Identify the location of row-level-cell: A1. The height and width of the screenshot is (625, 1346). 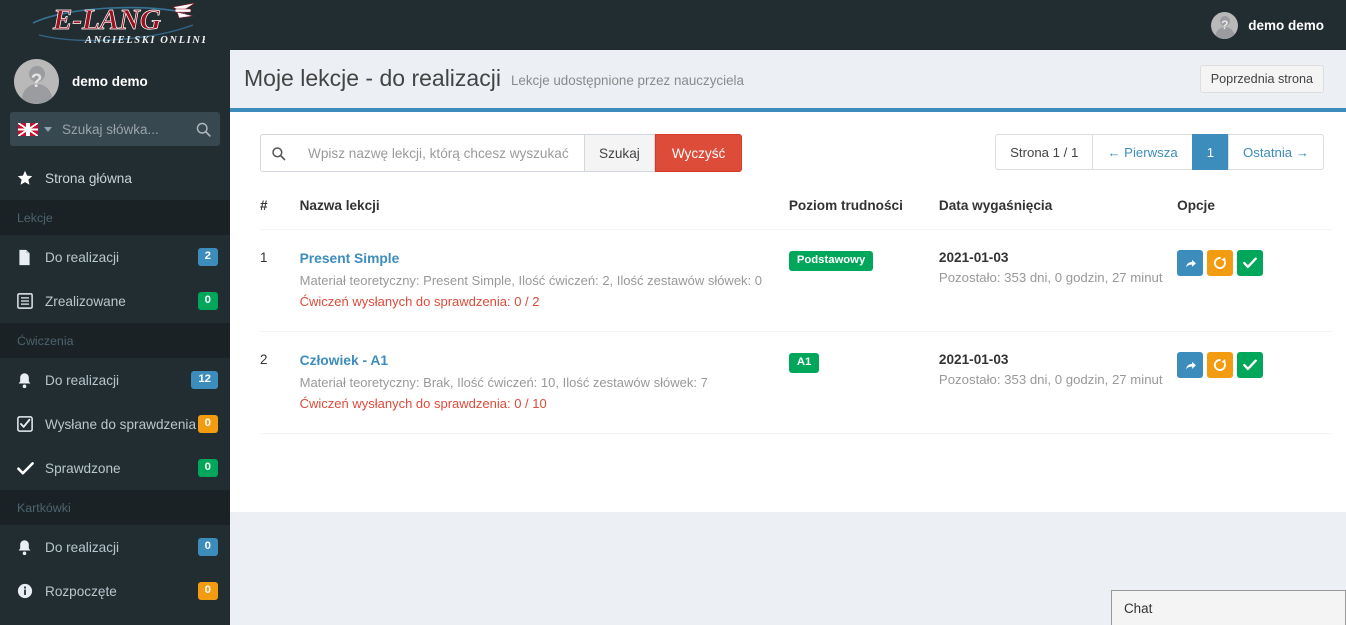
(863, 382).